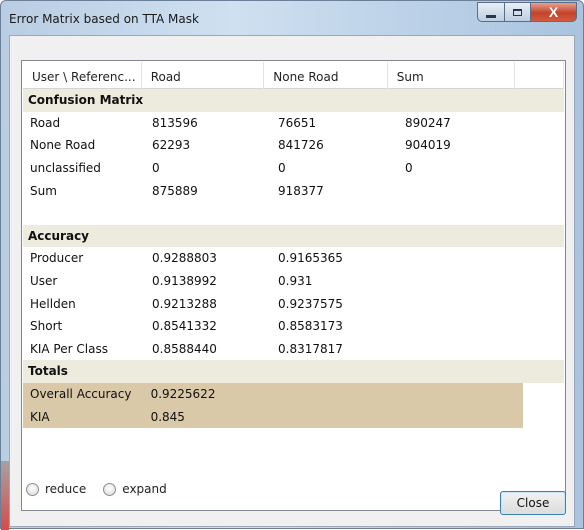  What do you see at coordinates (175, 190) in the screenshot?
I see `value-cell: 875889` at bounding box center [175, 190].